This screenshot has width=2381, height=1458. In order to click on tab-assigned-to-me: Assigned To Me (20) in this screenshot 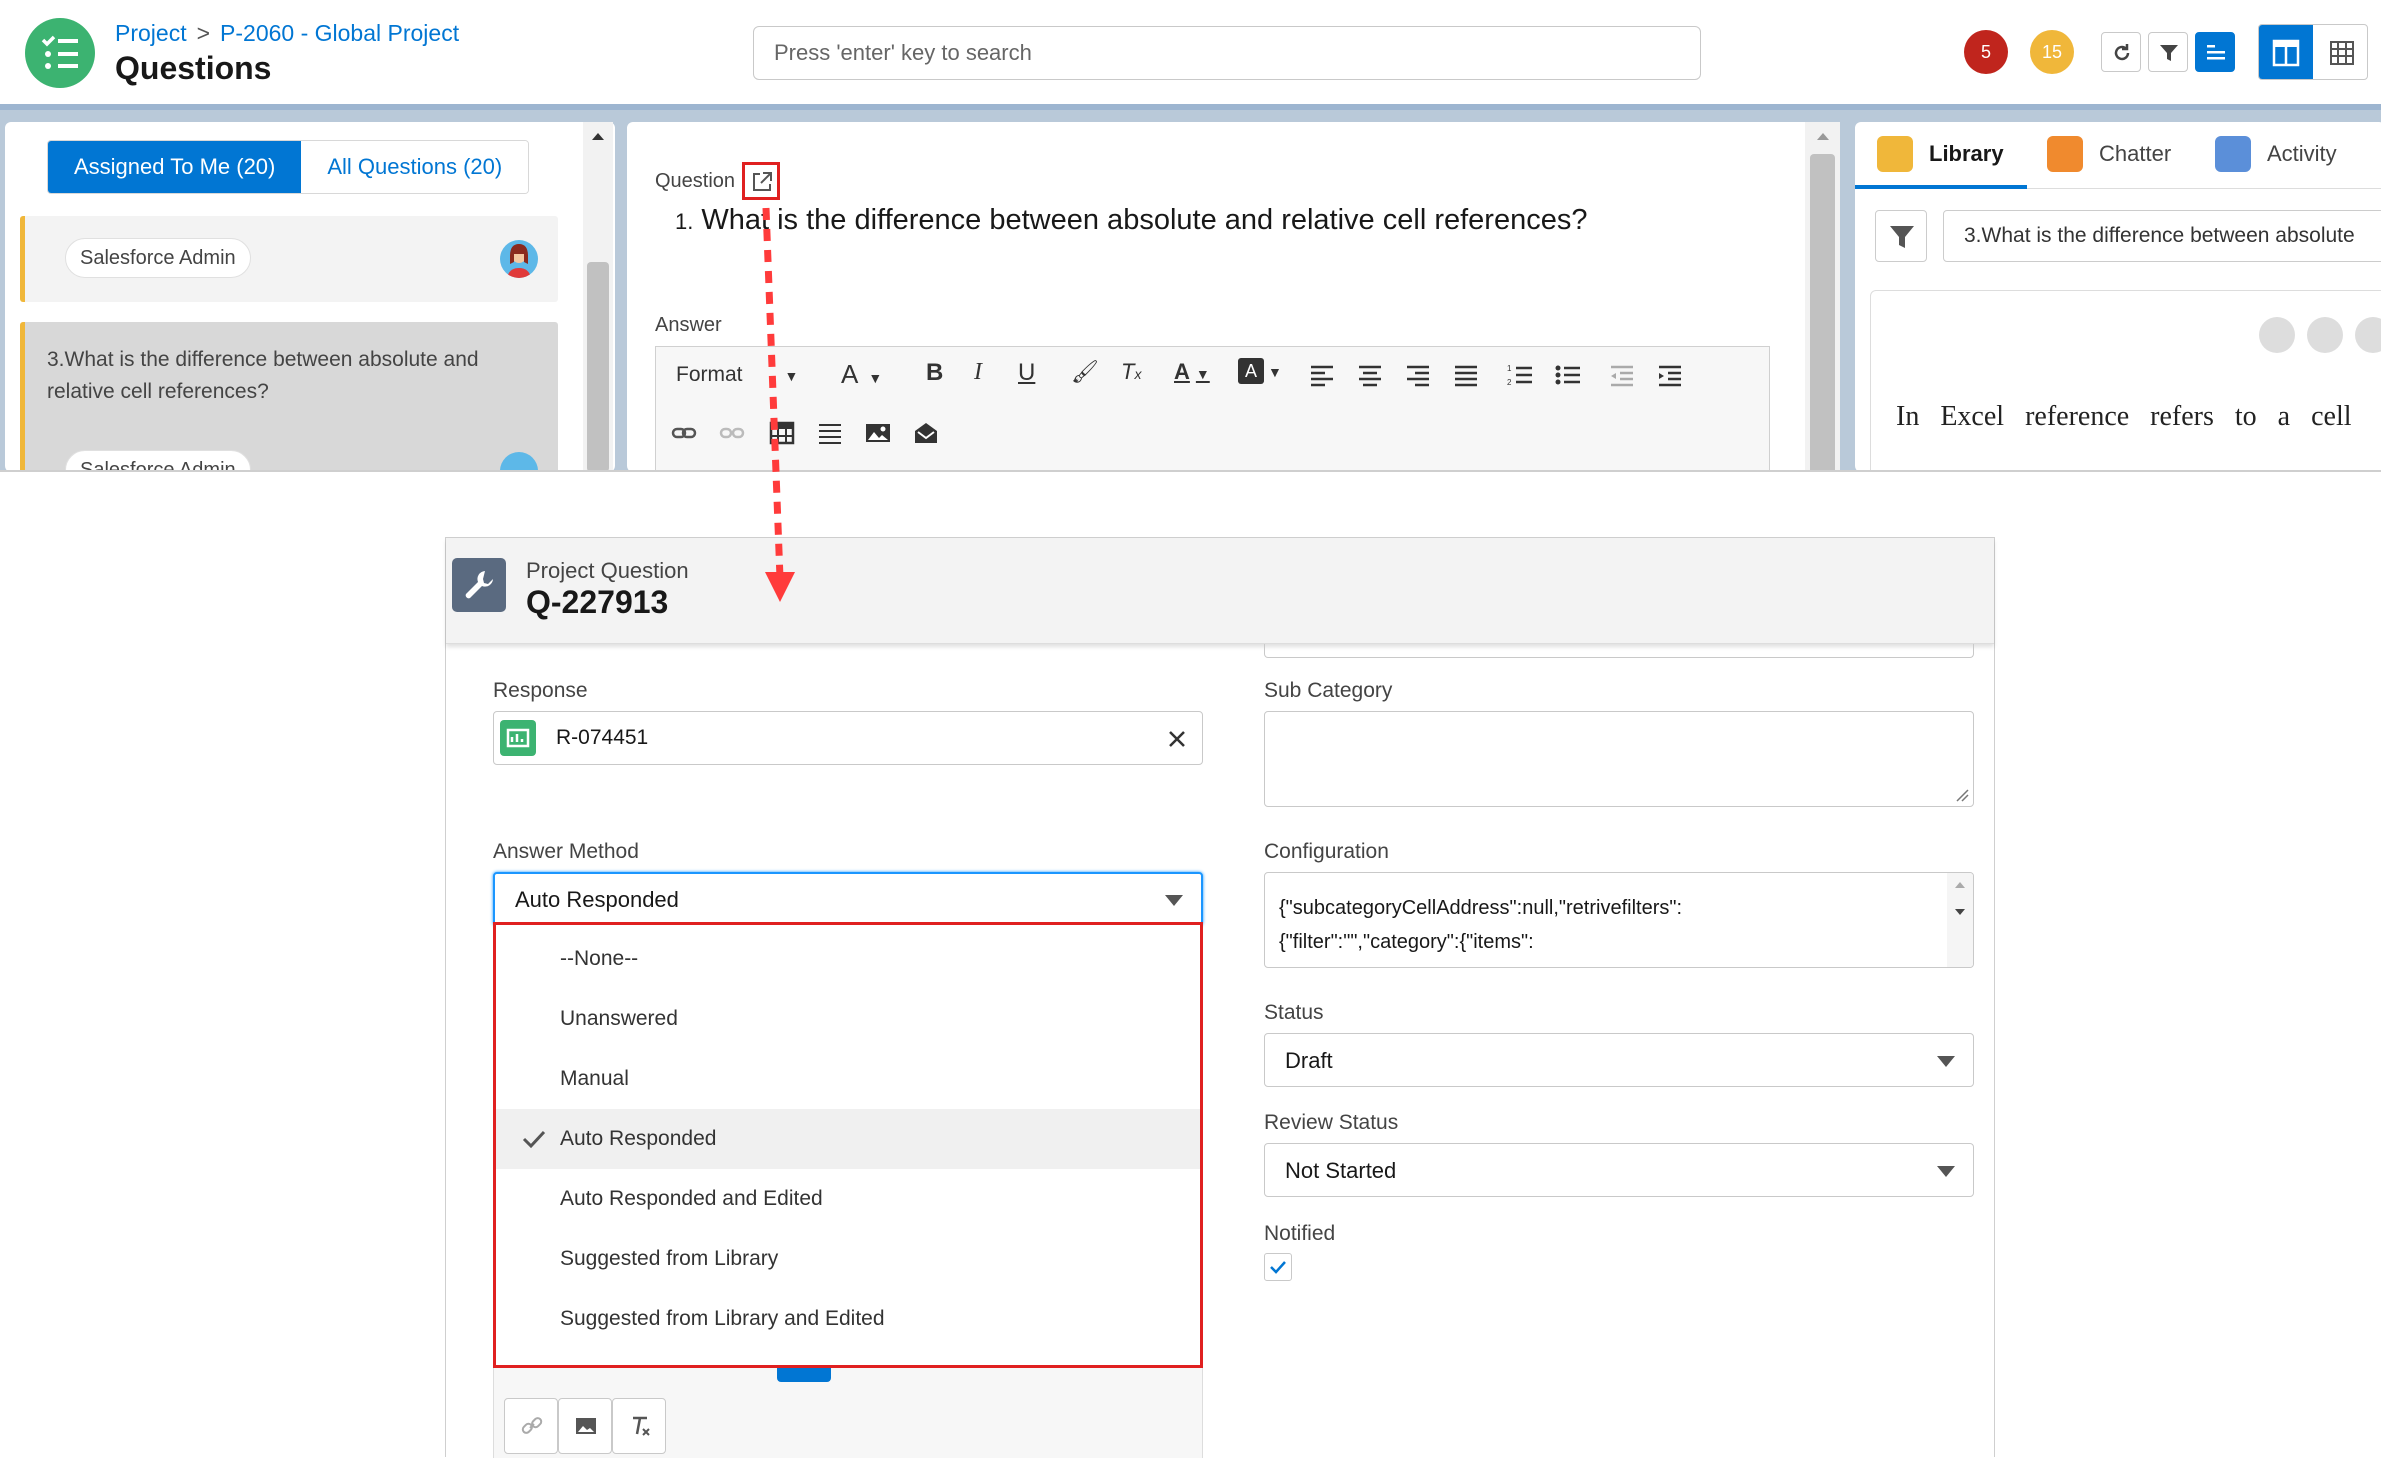, I will do `click(175, 167)`.